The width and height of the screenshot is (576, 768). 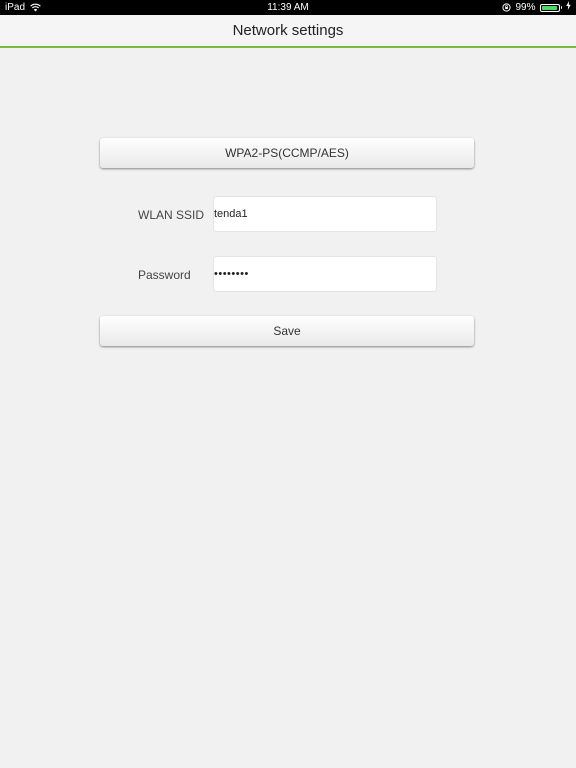 What do you see at coordinates (164, 275) in the screenshot?
I see `password-label: Password` at bounding box center [164, 275].